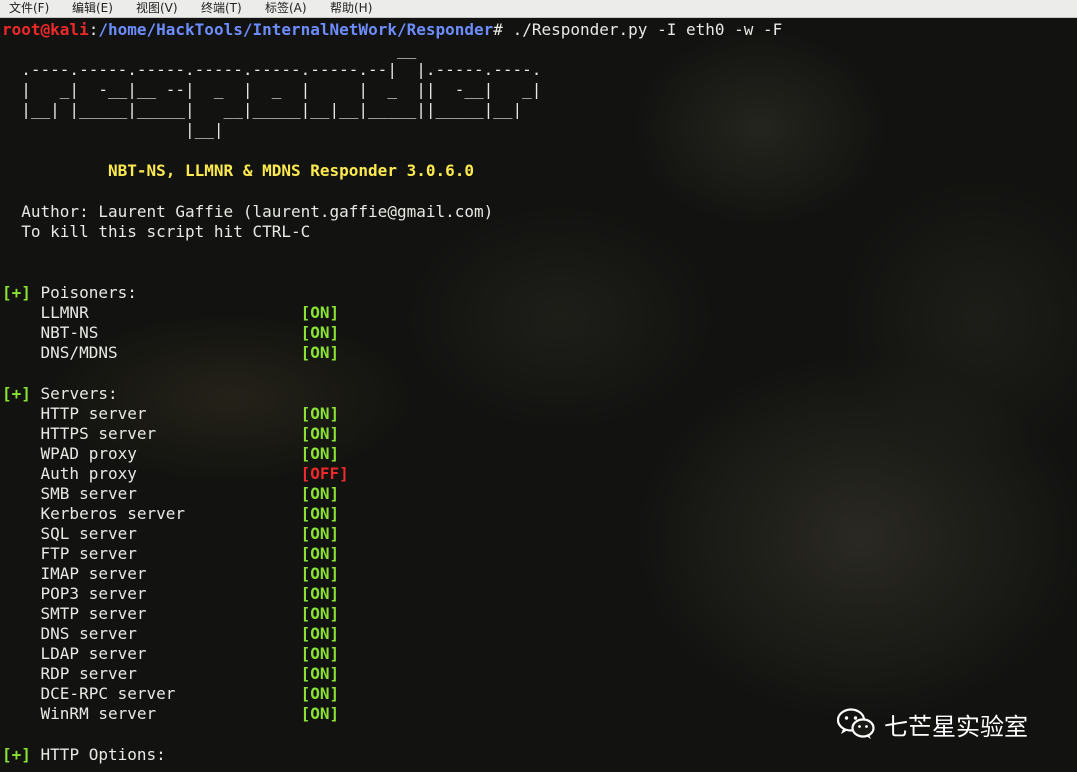  What do you see at coordinates (151, 493) in the screenshot?
I see `status-label: SMB server` at bounding box center [151, 493].